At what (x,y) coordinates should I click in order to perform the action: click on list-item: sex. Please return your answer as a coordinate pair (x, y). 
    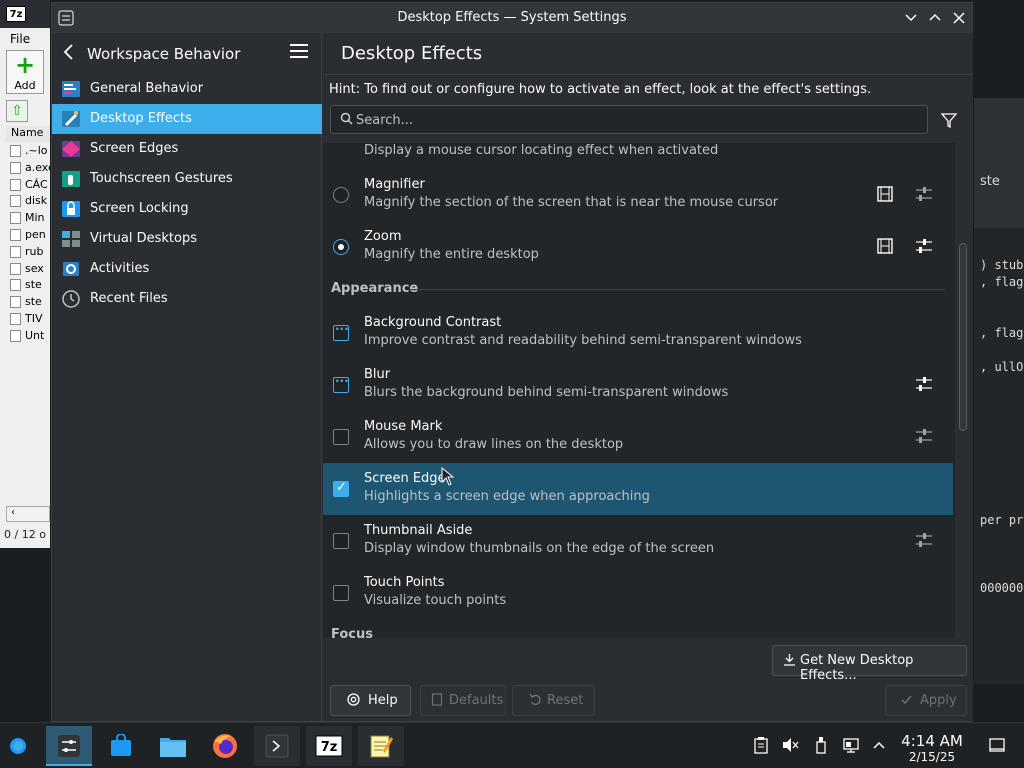
    Looking at the image, I should click on (28, 270).